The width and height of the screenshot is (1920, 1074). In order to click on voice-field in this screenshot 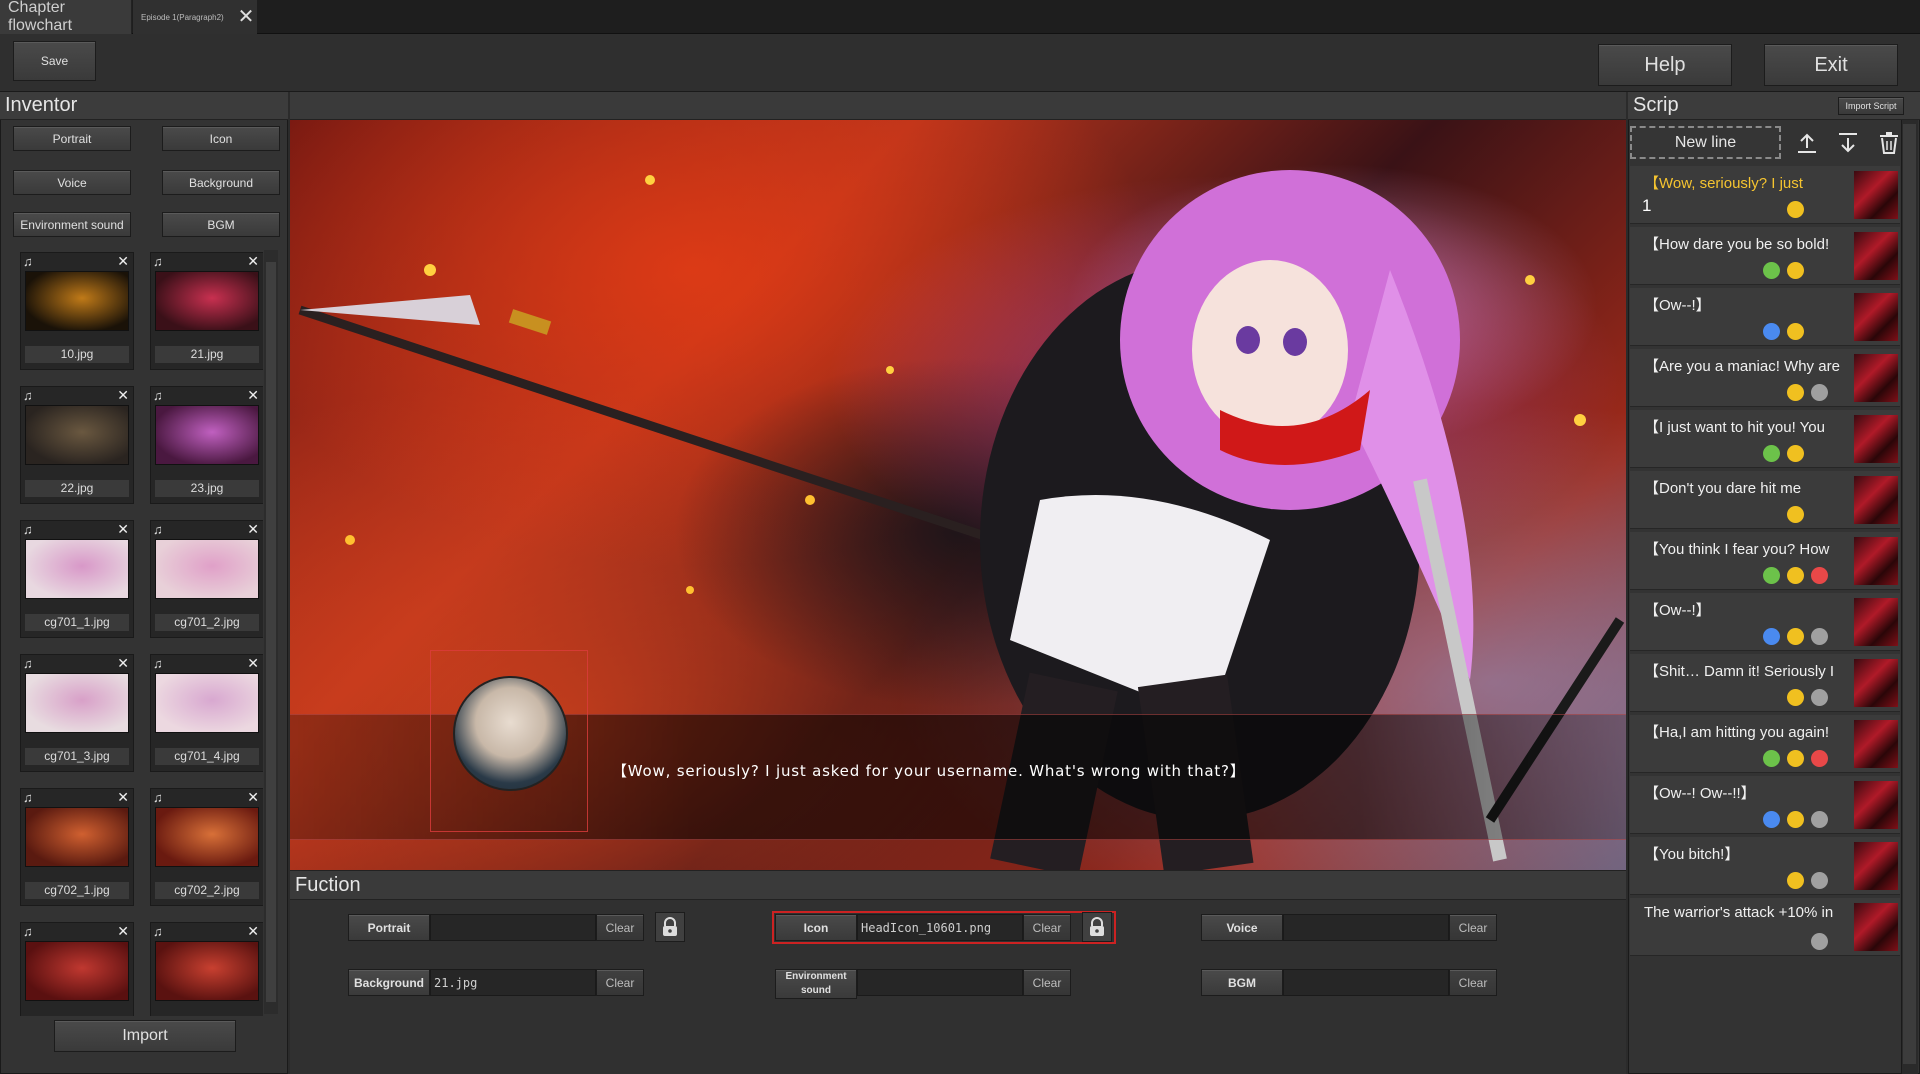, I will do `click(1366, 927)`.